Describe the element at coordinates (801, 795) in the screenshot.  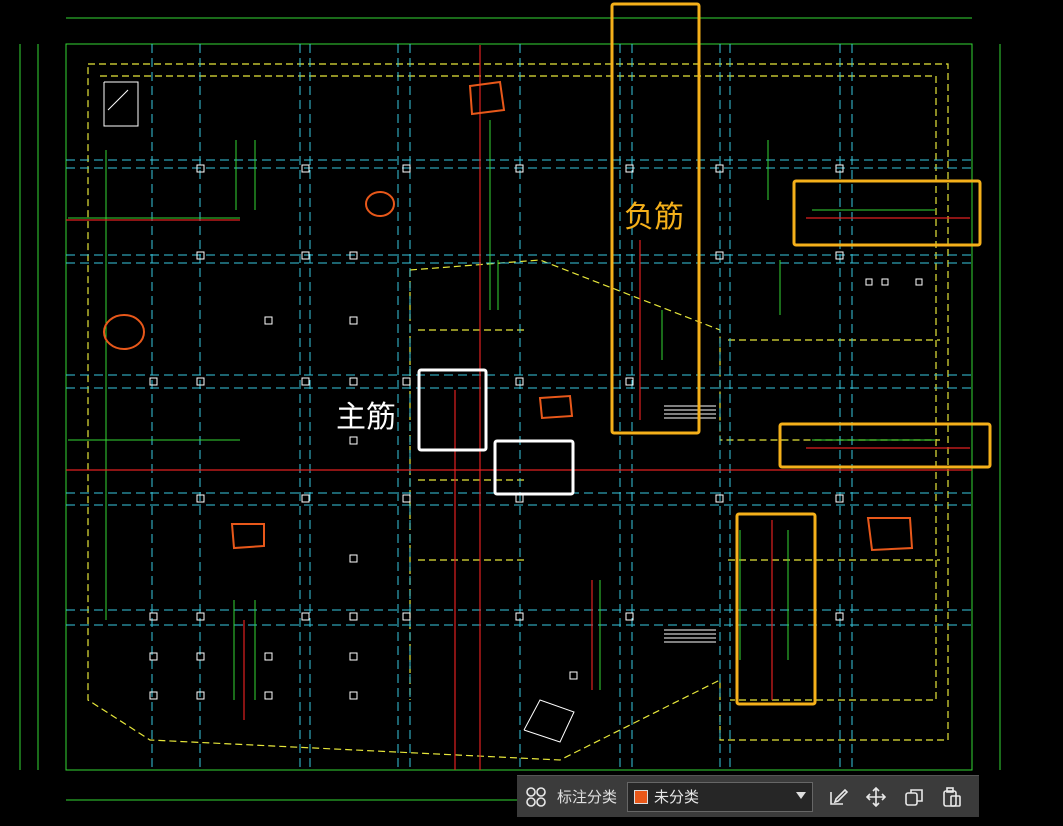
I see `chevron-down-icon` at that location.